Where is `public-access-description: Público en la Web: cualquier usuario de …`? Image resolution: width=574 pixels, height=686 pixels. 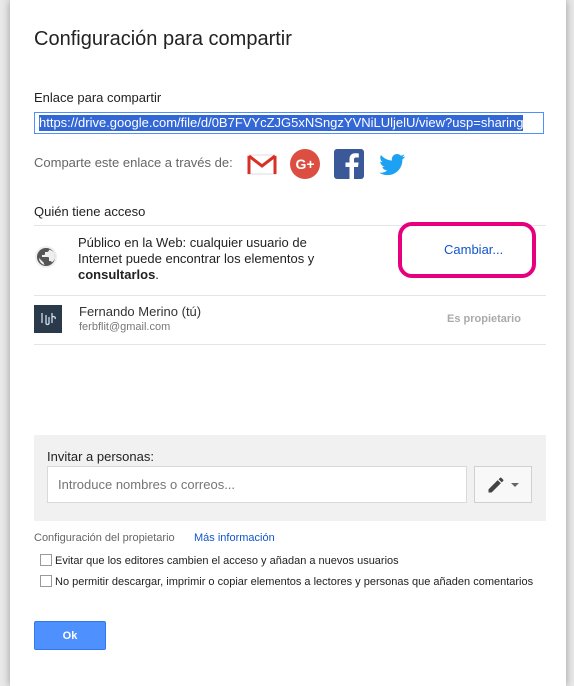
public-access-description: Público en la Web: cualquier usuario de … is located at coordinates (196, 258).